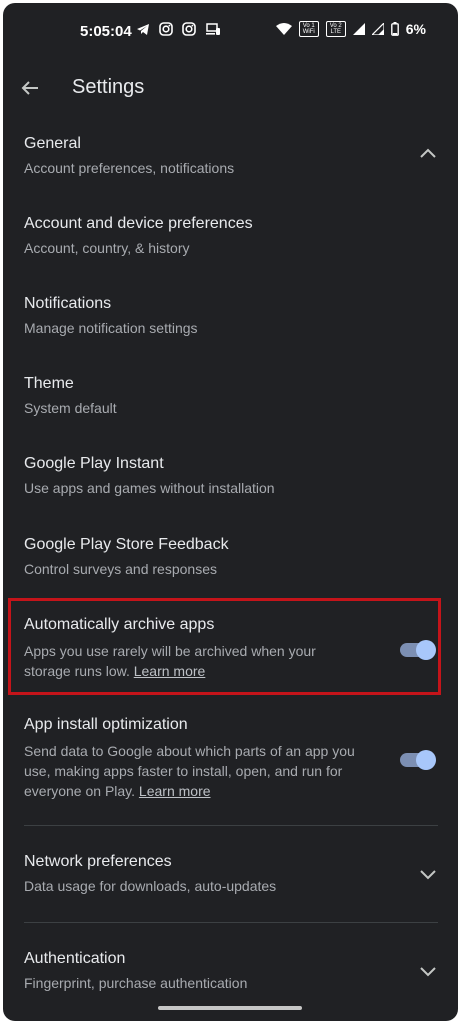 The height and width of the screenshot is (1024, 461). I want to click on sim2-badge: Vo 2 LTE, so click(335, 29).